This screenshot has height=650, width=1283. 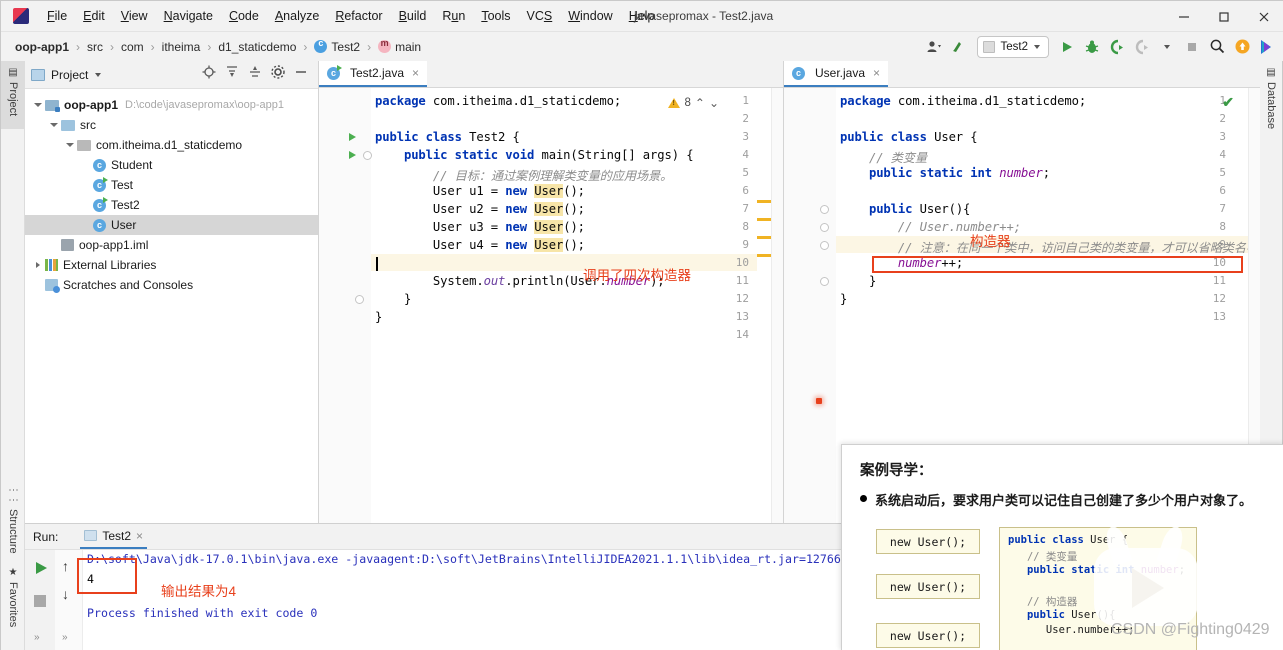 I want to click on chevron-up-icon: ⌃, so click(x=700, y=103).